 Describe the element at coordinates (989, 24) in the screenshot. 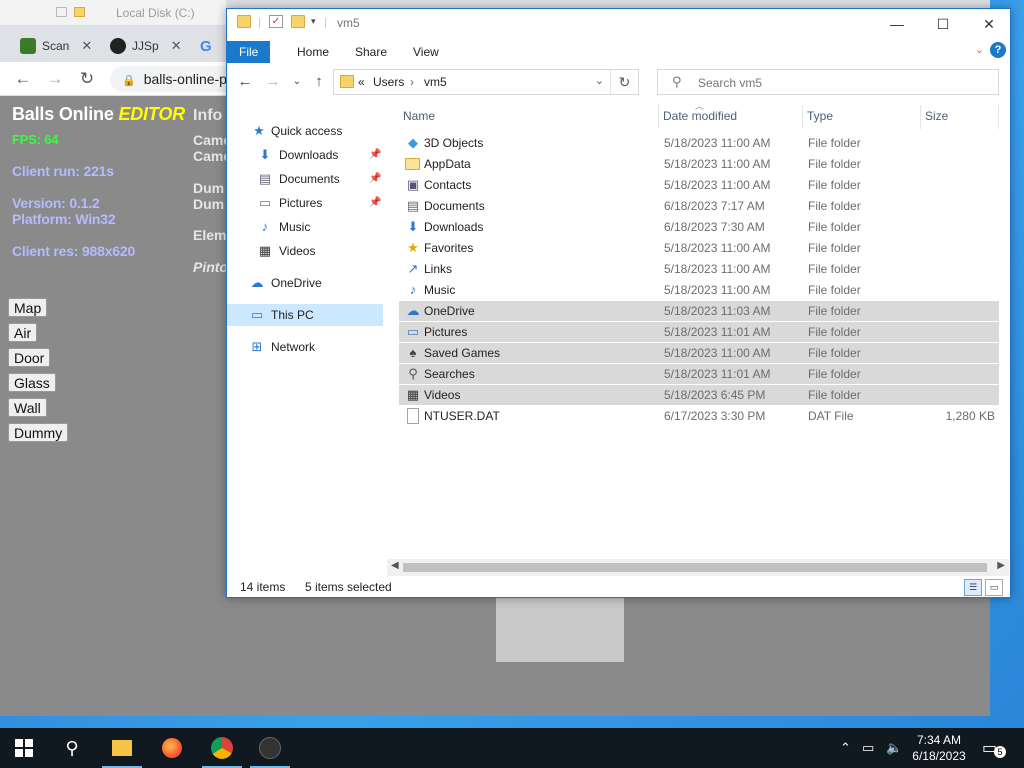

I see `close-icon: ✕` at that location.